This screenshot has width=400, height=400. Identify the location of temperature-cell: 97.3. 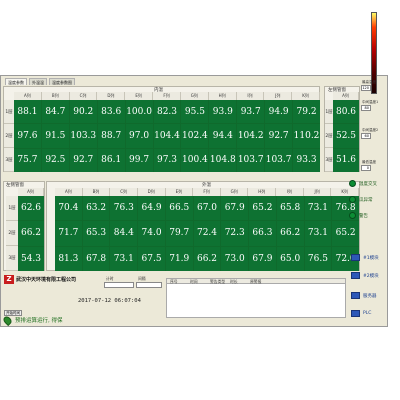
(167, 160).